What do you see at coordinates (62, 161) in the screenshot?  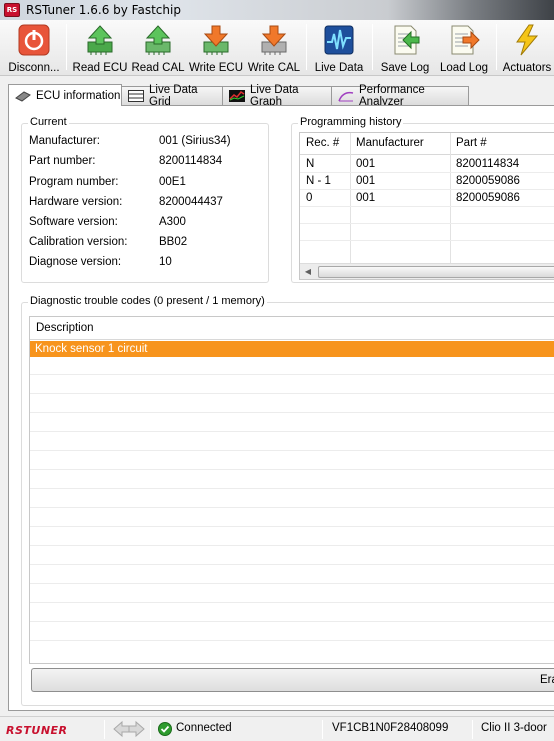 I see `part-number-label: Part number:` at bounding box center [62, 161].